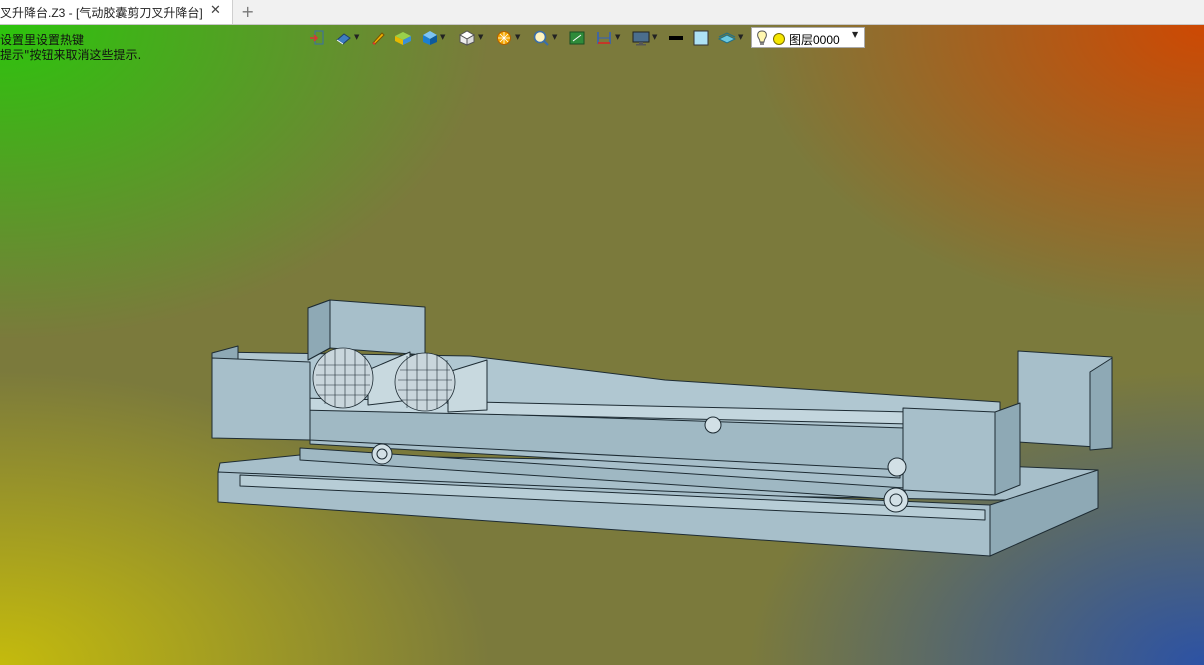  Describe the element at coordinates (1007, 449) in the screenshot. I see `right-front-box-side` at that location.